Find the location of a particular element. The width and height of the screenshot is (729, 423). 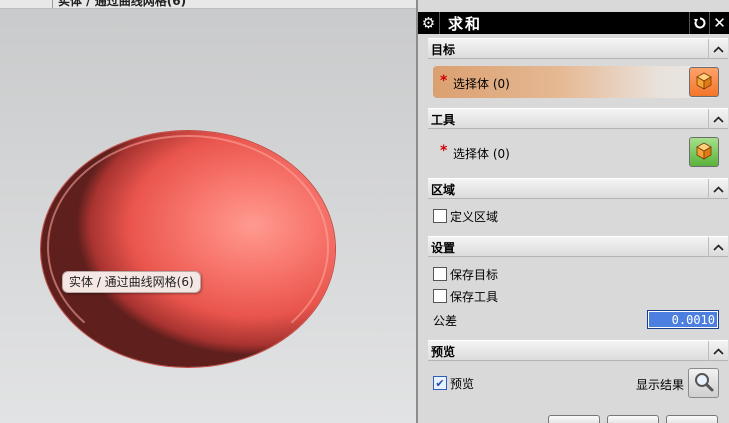

section-region-header: 区域 is located at coordinates (578, 188).